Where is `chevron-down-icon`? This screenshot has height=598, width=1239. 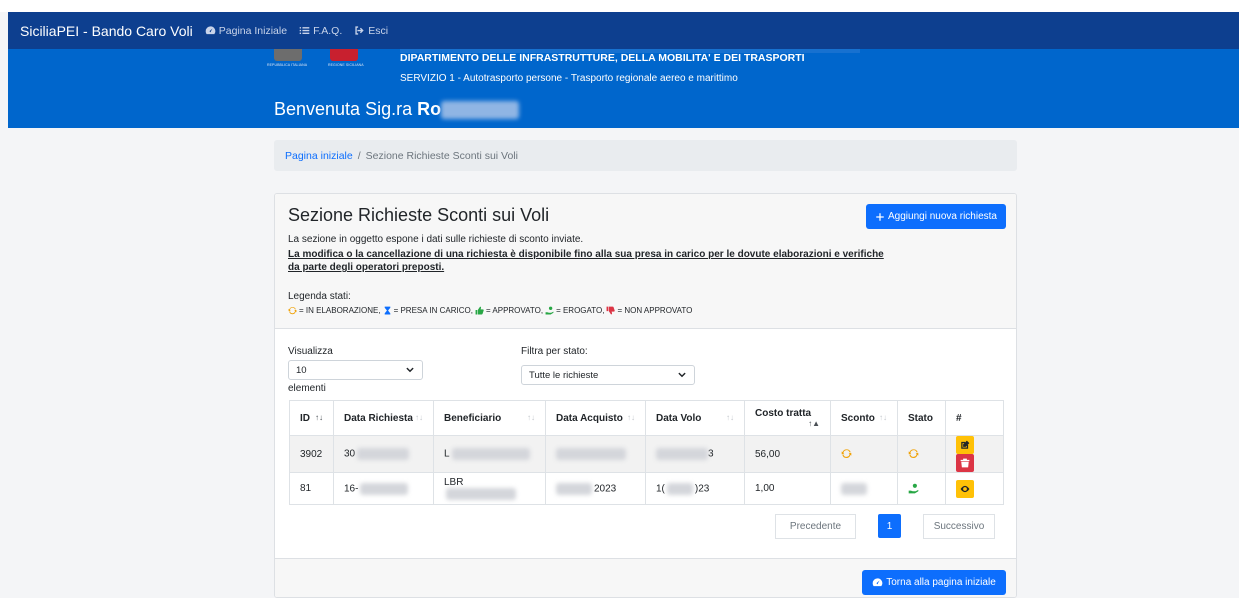
chevron-down-icon is located at coordinates (682, 375).